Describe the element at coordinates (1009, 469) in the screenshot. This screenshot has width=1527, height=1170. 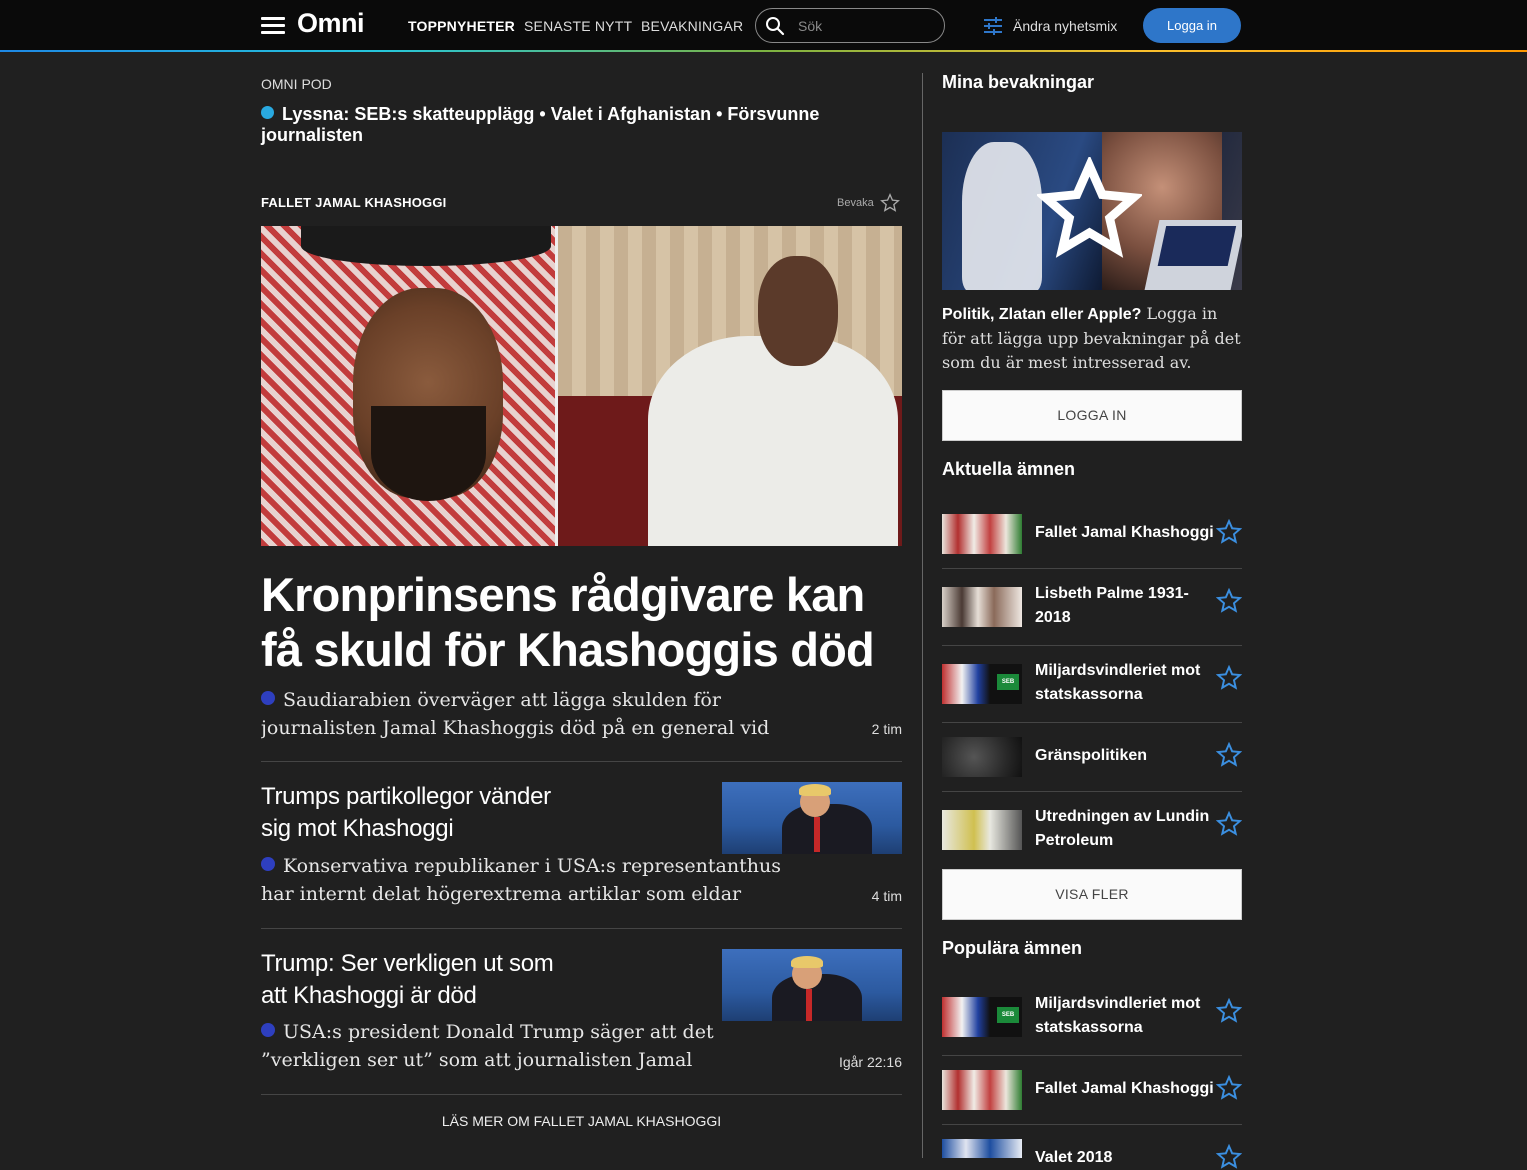
I see `current-topics-heading: Aktuella ämnen` at that location.